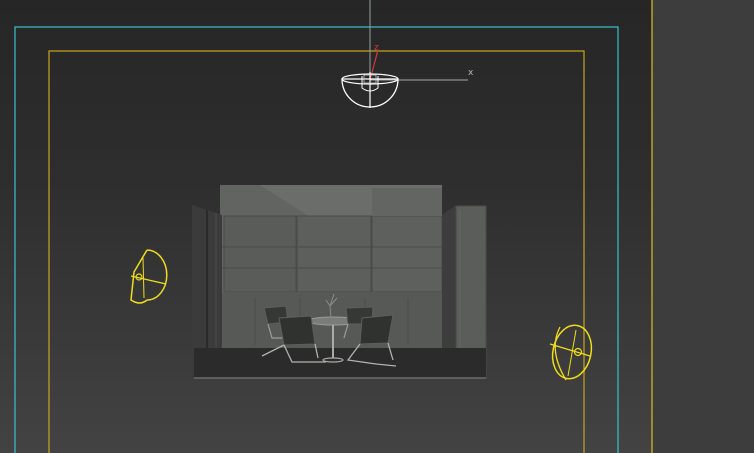  What do you see at coordinates (407, 202) in the screenshot?
I see `top-soffit` at bounding box center [407, 202].